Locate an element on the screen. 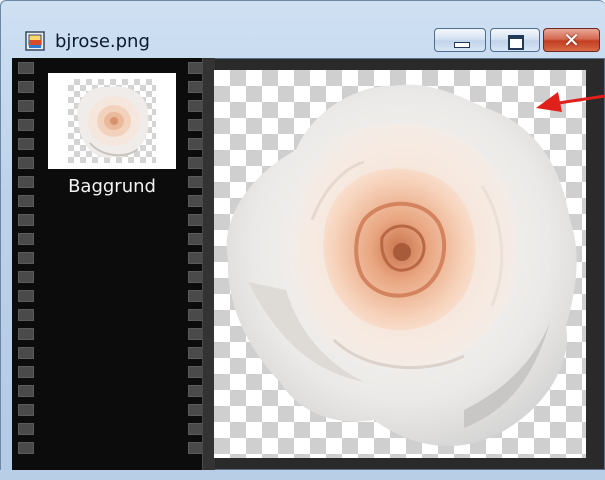 Image resolution: width=605 pixels, height=480 pixels. window-title: bjrose.png is located at coordinates (102, 41).